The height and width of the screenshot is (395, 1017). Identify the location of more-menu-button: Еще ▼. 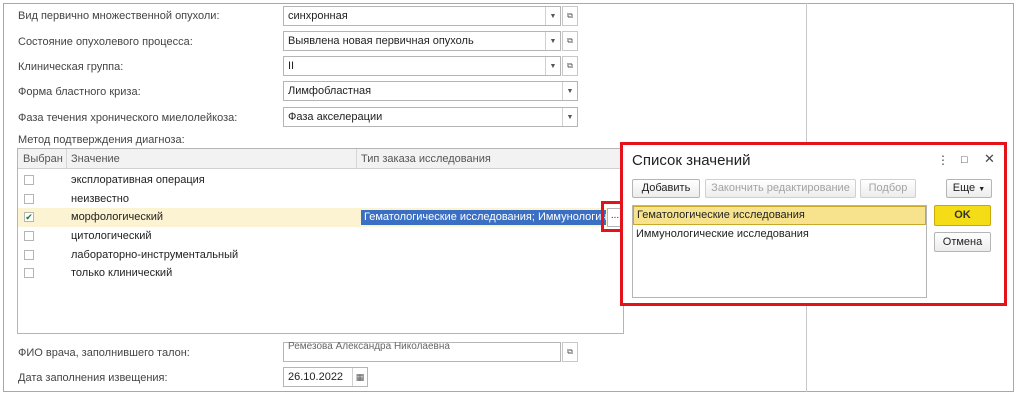
(969, 188).